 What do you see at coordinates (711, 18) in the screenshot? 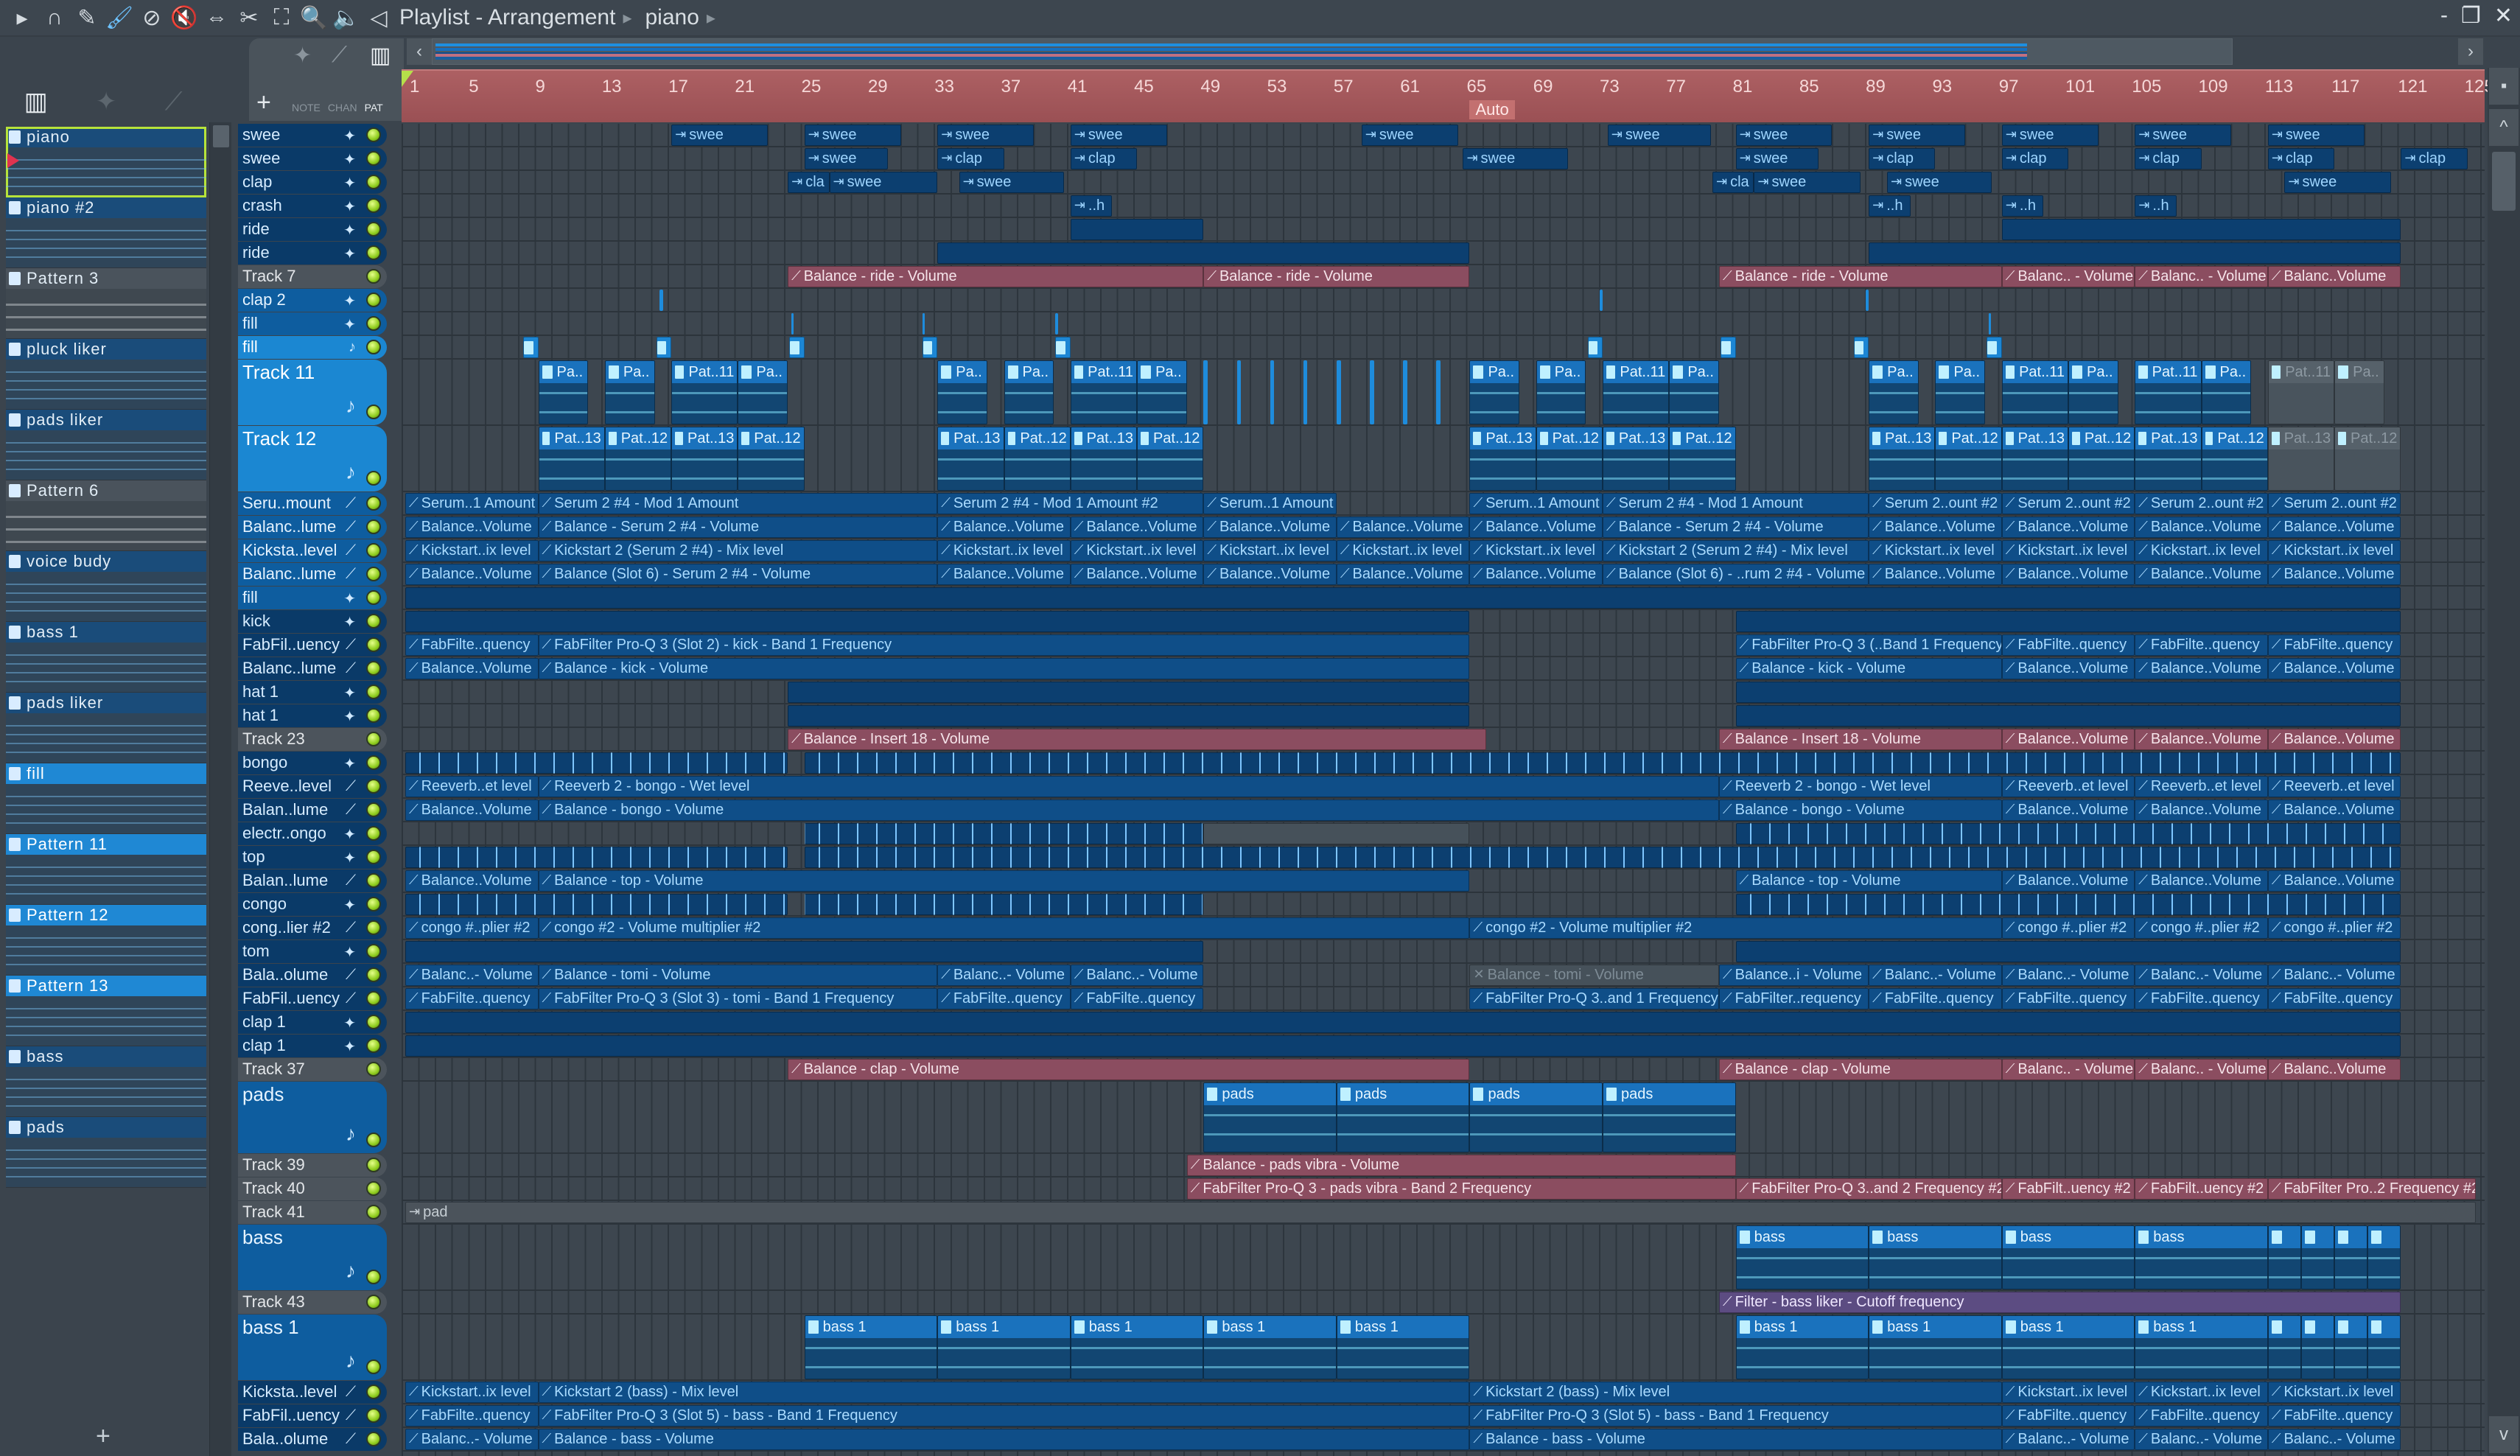
I see `breadcrumb-arrow-icon: ▸` at bounding box center [711, 18].